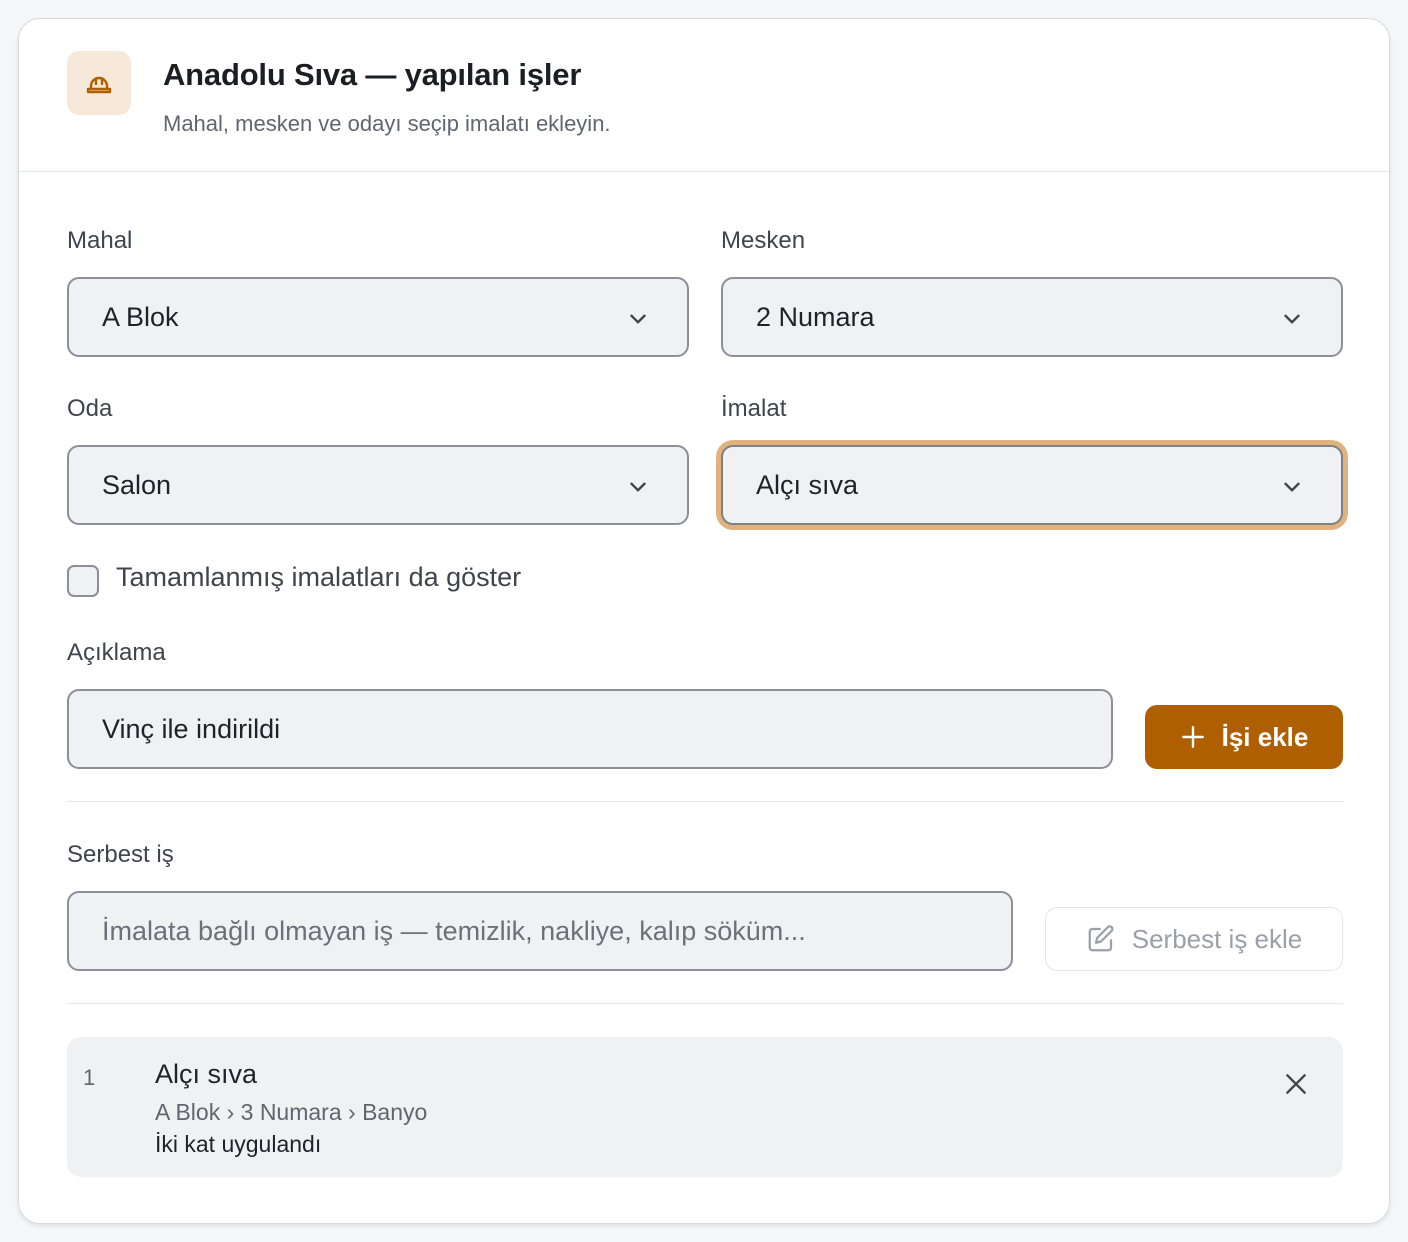 The width and height of the screenshot is (1408, 1242). What do you see at coordinates (590, 729) in the screenshot?
I see `aciklama-input` at bounding box center [590, 729].